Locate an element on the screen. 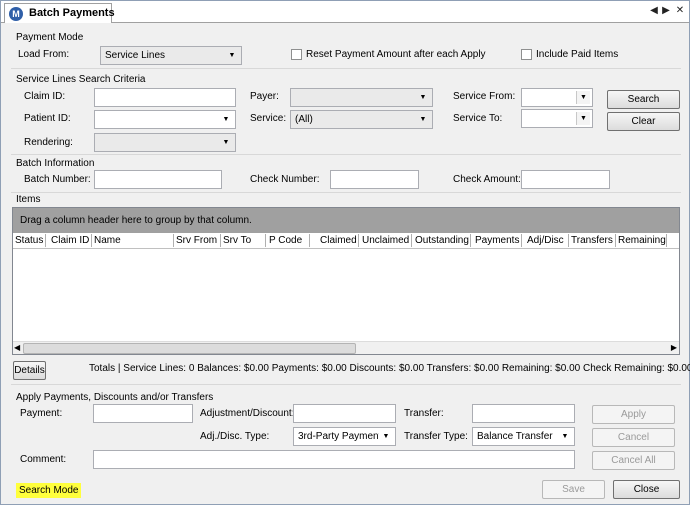 The width and height of the screenshot is (690, 505). scroll-left-icon: ◀ is located at coordinates (654, 10).